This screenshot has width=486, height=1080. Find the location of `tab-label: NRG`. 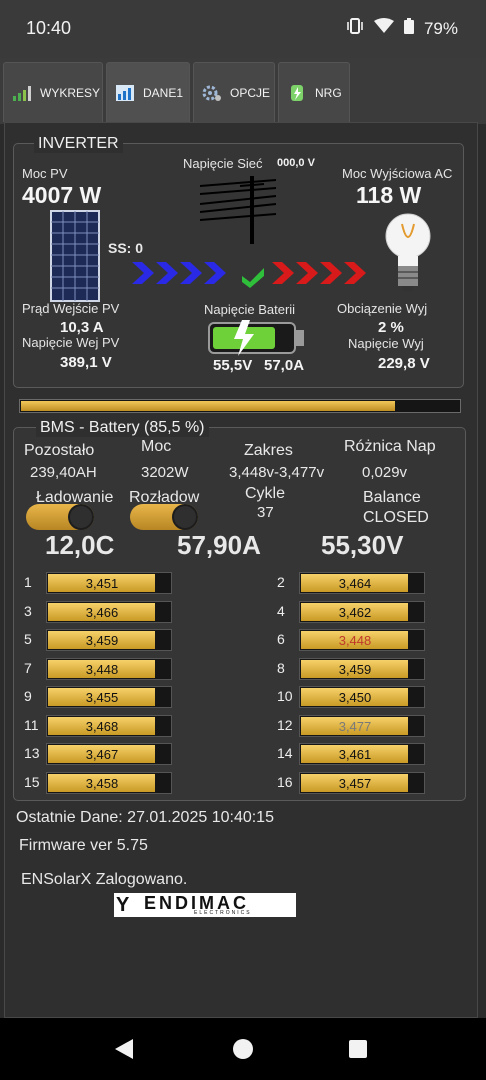

tab-label: NRG is located at coordinates (328, 92).